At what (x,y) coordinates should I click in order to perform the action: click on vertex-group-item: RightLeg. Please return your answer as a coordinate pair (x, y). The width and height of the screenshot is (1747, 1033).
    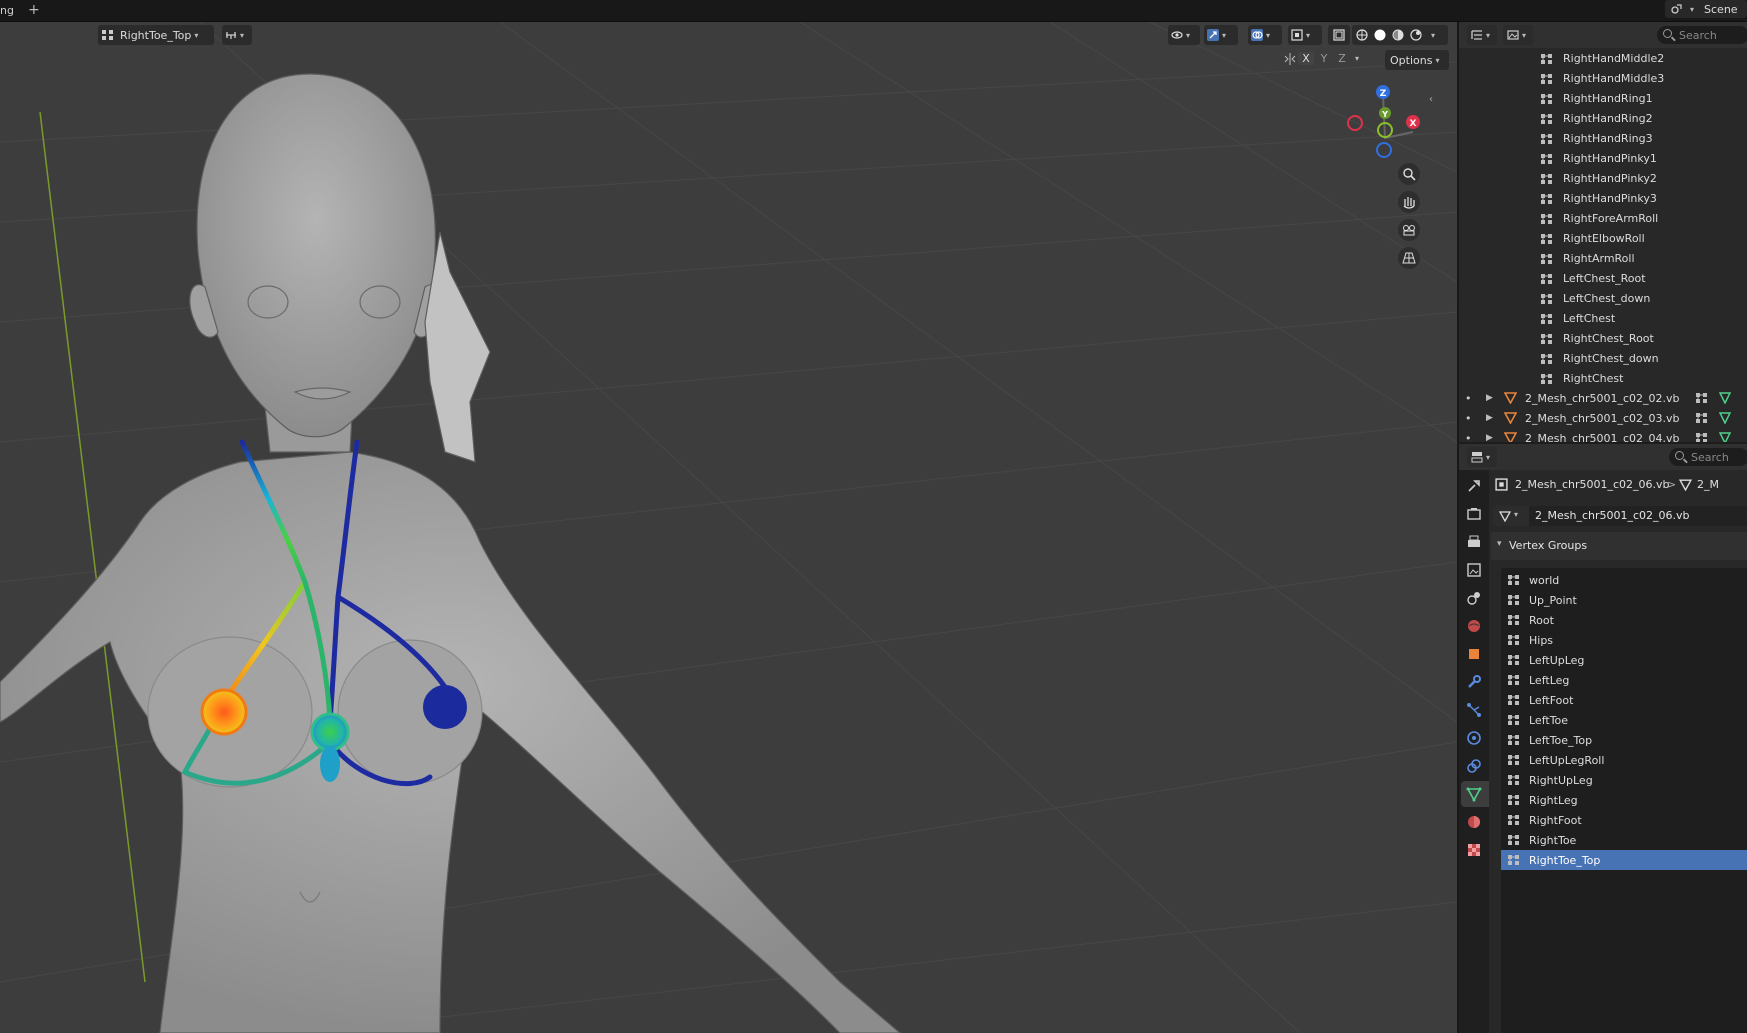
    Looking at the image, I should click on (1624, 800).